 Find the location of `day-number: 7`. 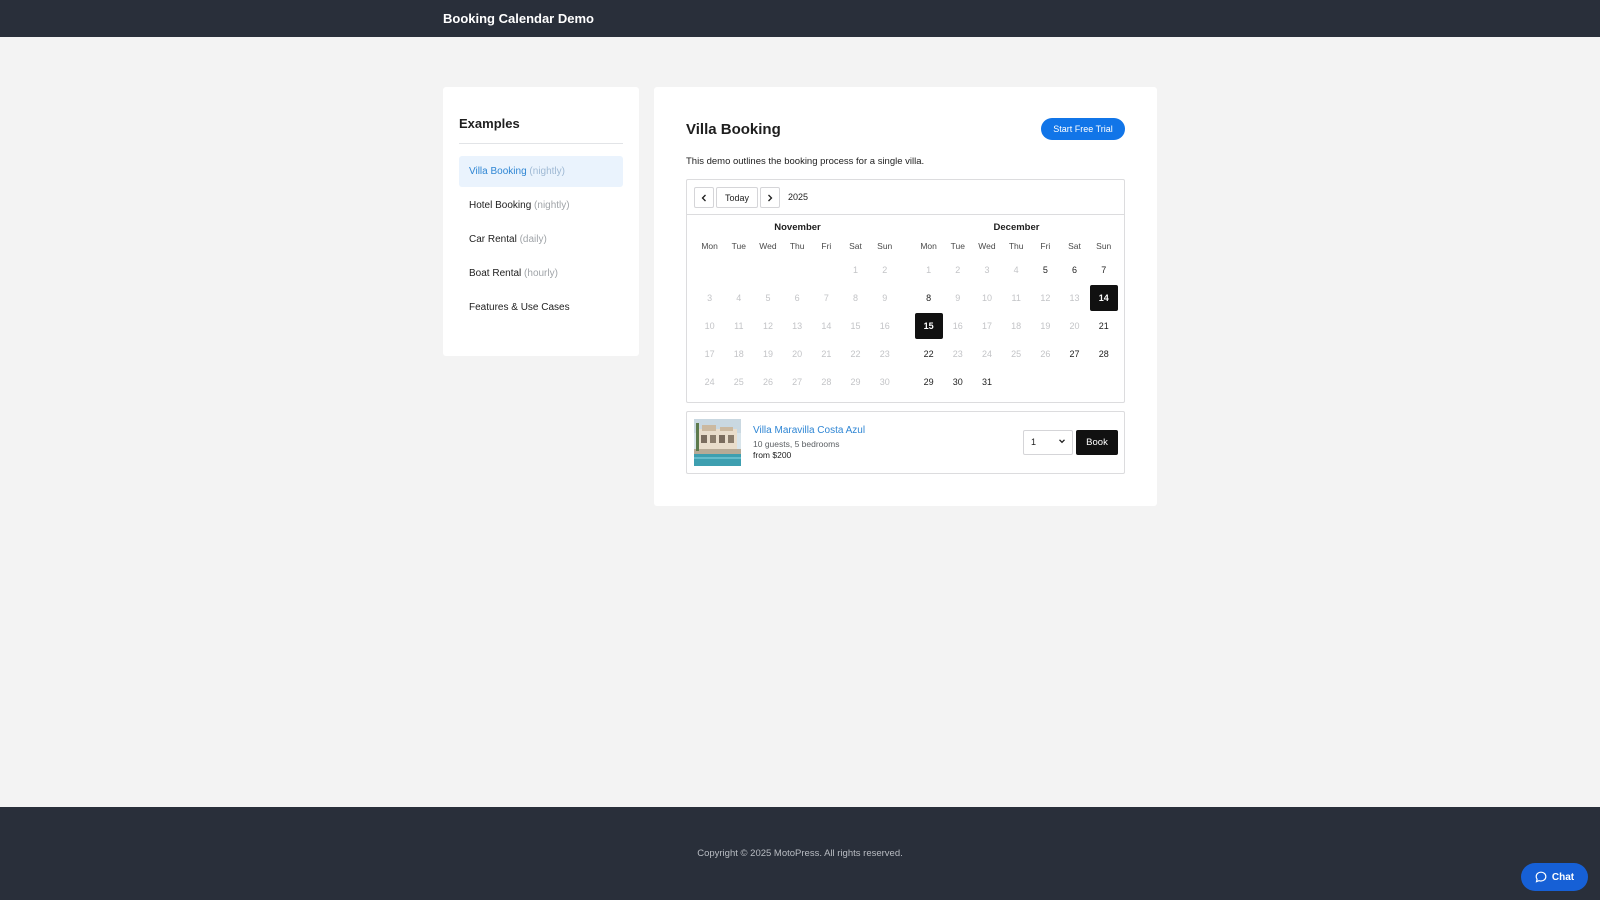

day-number: 7 is located at coordinates (1104, 270).